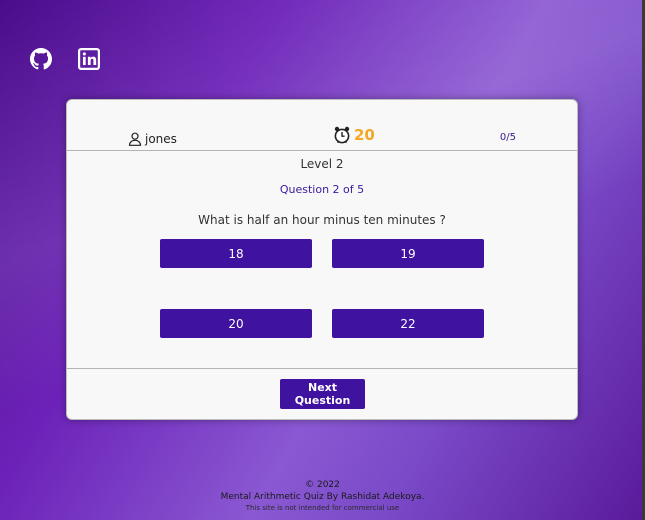  Describe the element at coordinates (135, 139) in the screenshot. I see `user-icon` at that location.